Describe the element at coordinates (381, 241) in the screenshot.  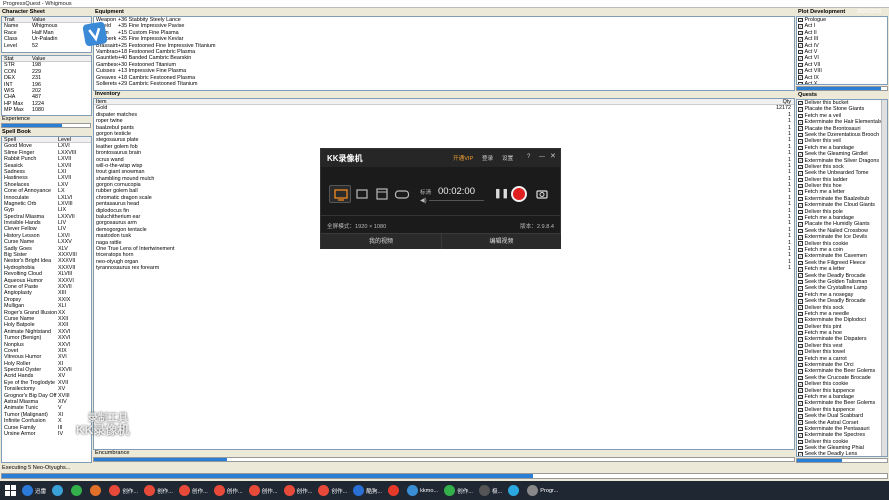
I see `my-videos-button: 我的视频` at that location.